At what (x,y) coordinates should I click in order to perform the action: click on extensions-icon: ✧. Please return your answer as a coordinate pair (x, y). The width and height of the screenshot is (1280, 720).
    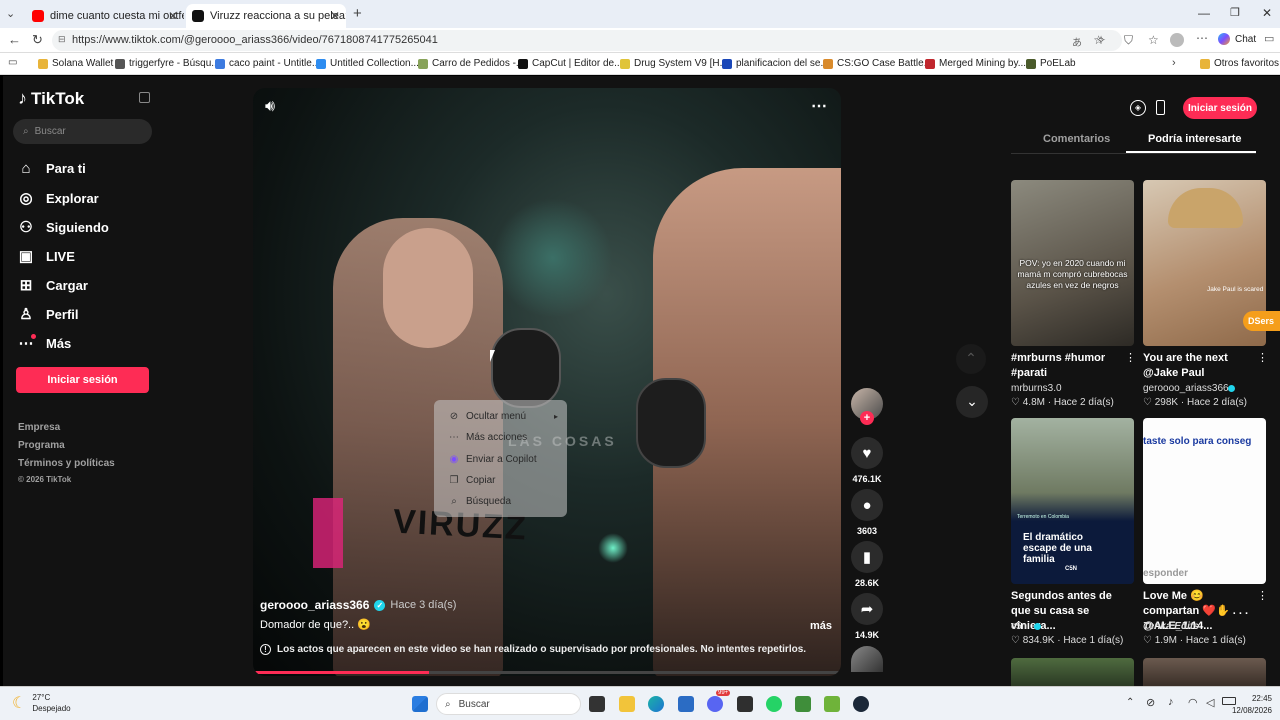
    Looking at the image, I should click on (1101, 40).